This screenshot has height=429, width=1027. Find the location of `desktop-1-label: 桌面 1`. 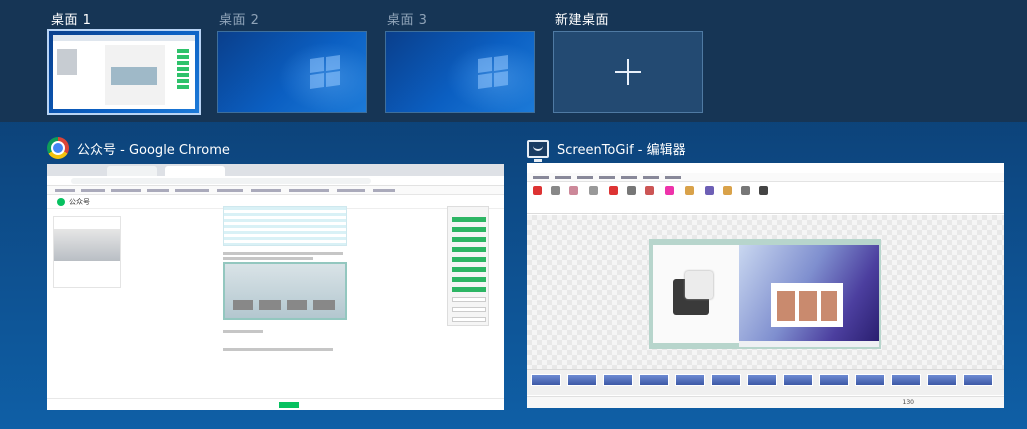

desktop-1-label: 桌面 1 is located at coordinates (71, 20).